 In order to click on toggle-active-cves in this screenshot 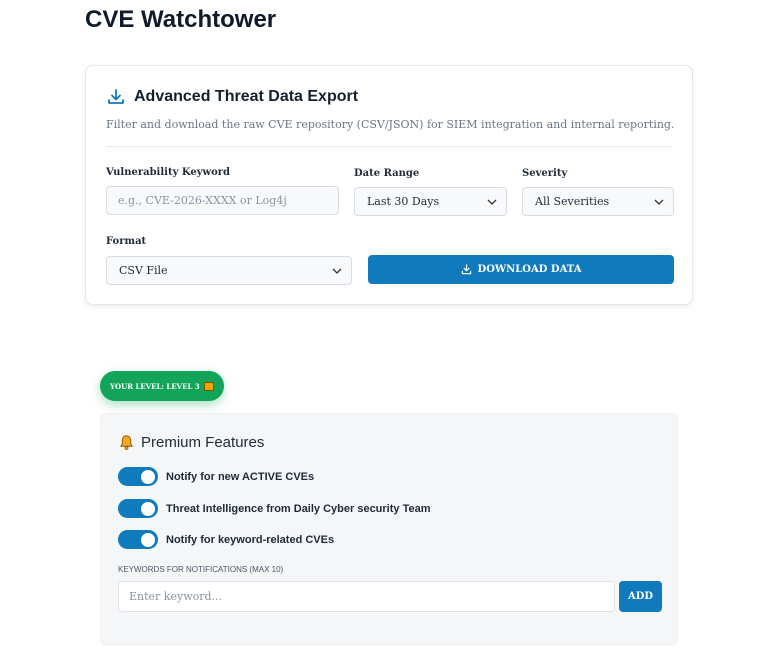, I will do `click(138, 476)`.